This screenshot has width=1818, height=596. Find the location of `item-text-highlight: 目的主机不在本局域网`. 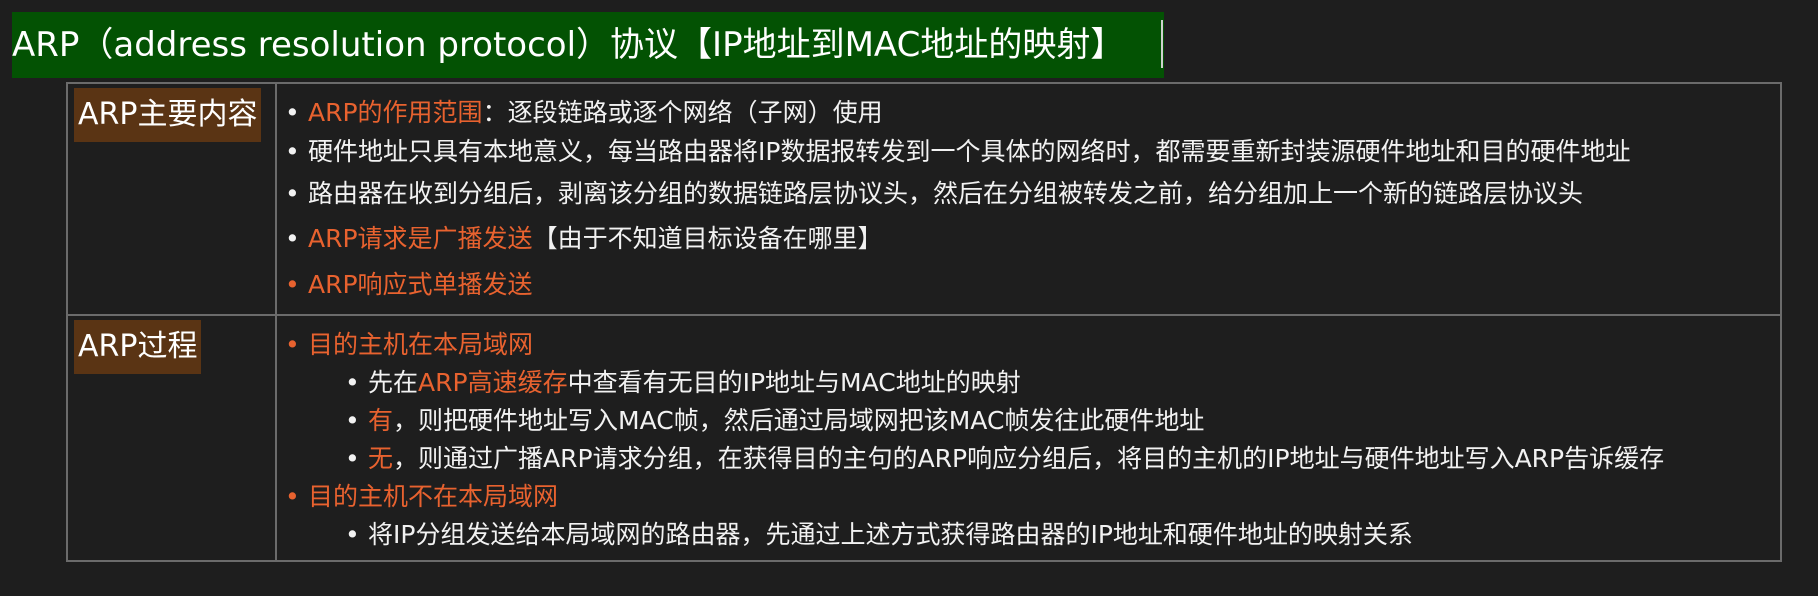

item-text-highlight: 目的主机不在本局域网 is located at coordinates (433, 496).